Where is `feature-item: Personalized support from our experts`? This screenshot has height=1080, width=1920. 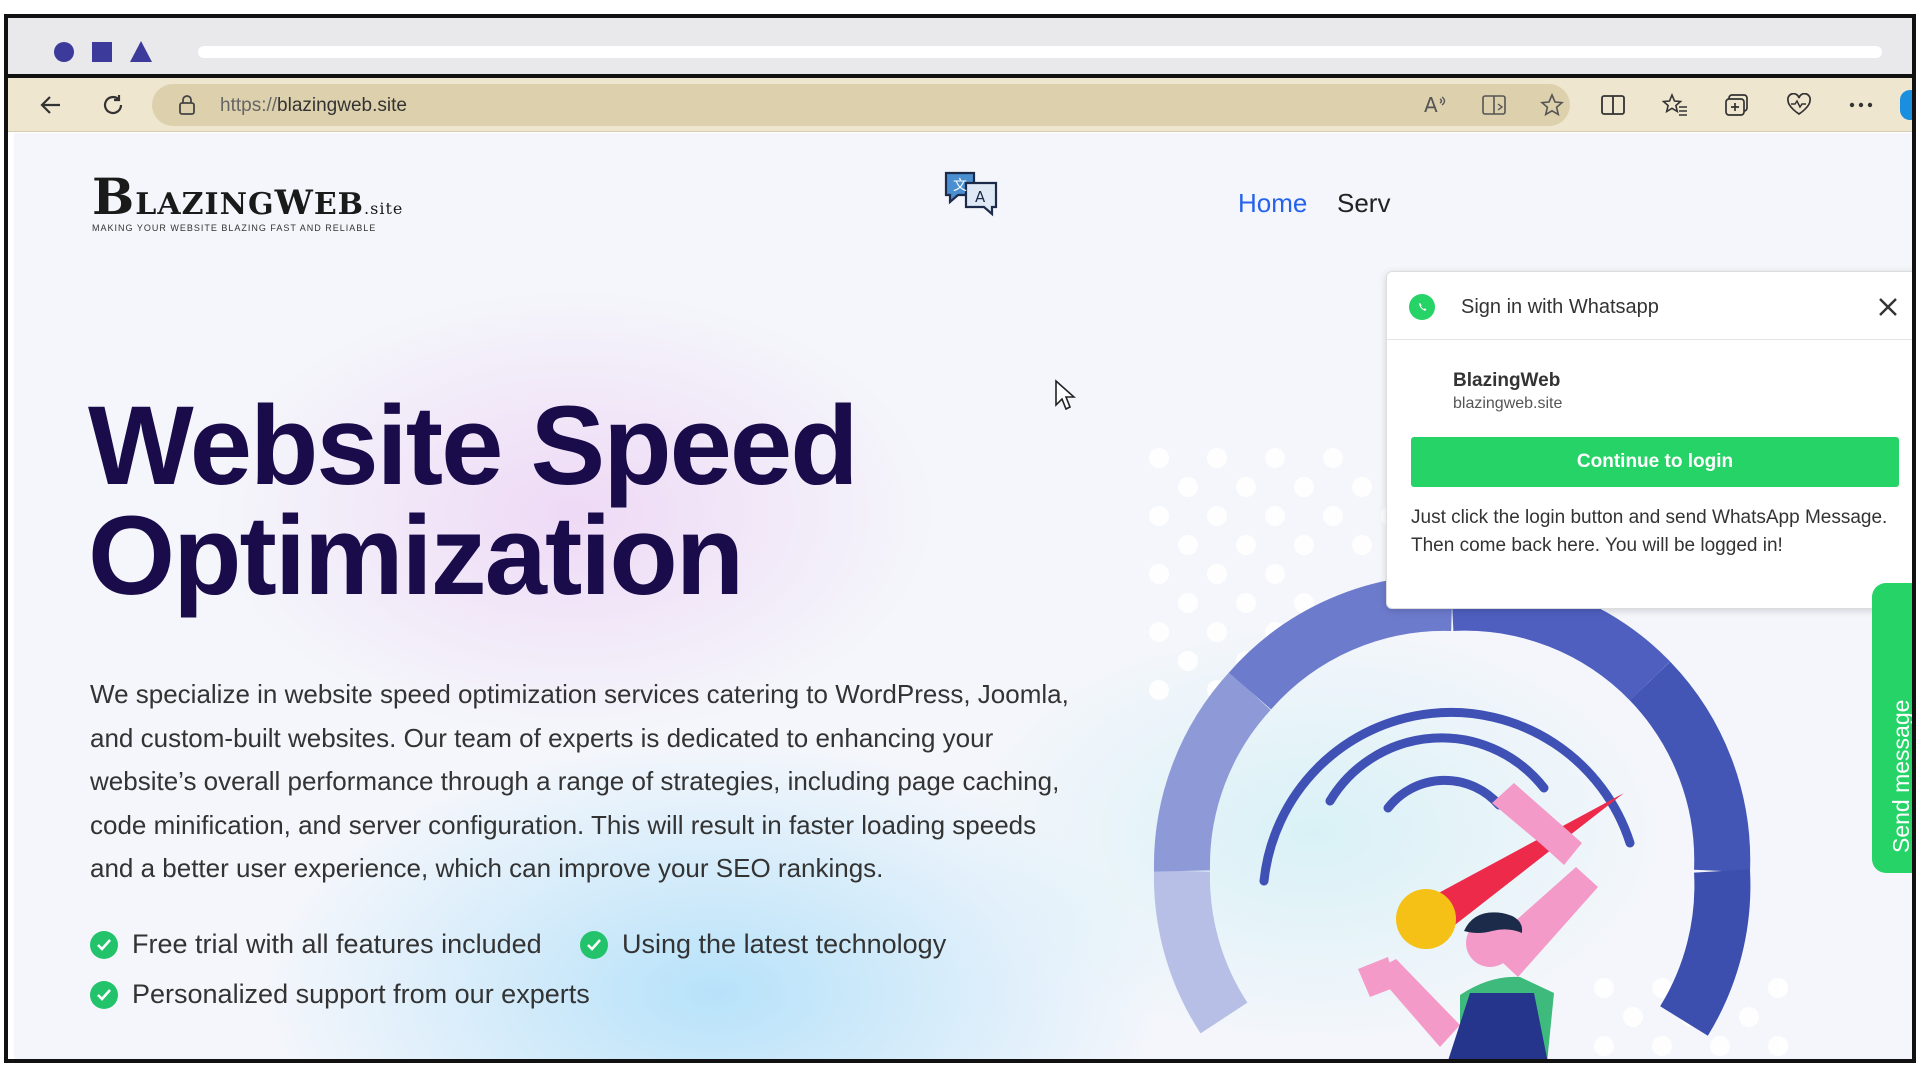
feature-item: Personalized support from our experts is located at coordinates (340, 994).